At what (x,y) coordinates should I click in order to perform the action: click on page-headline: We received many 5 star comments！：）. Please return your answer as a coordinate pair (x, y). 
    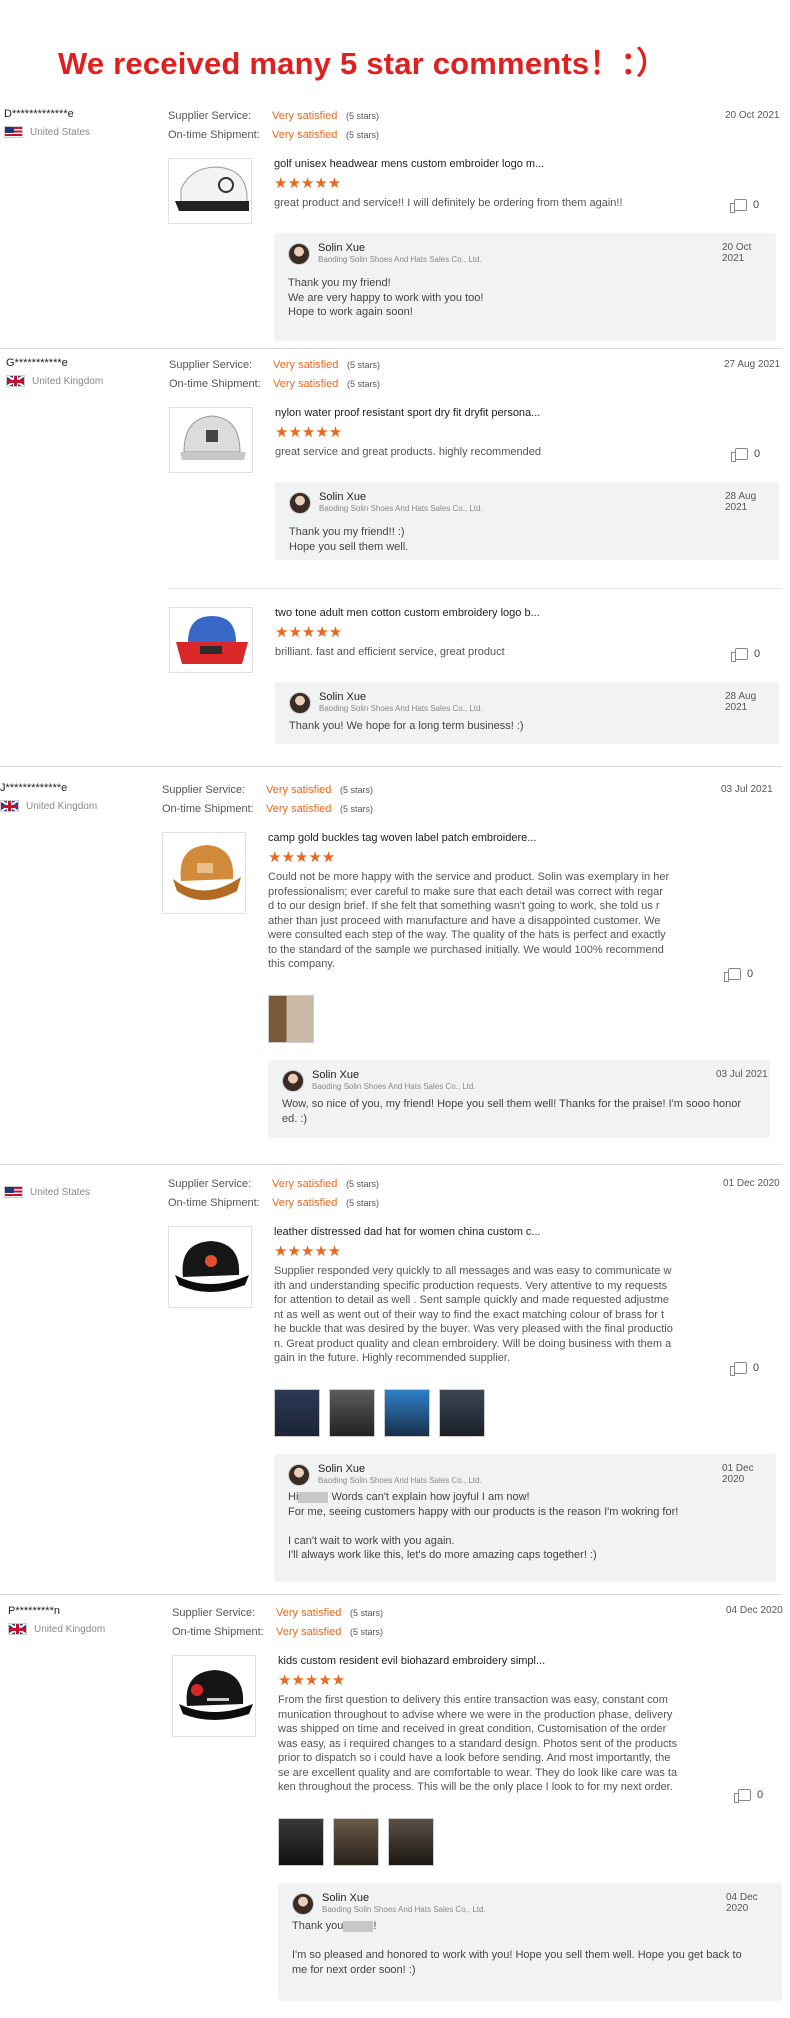
    Looking at the image, I should click on (363, 63).